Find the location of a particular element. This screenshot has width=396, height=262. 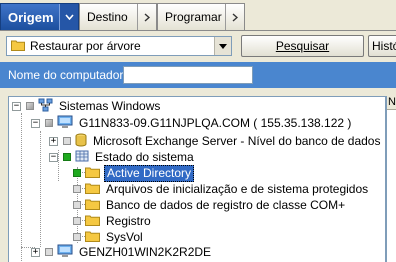

tree-node-registry: Registro is located at coordinates (110, 221).